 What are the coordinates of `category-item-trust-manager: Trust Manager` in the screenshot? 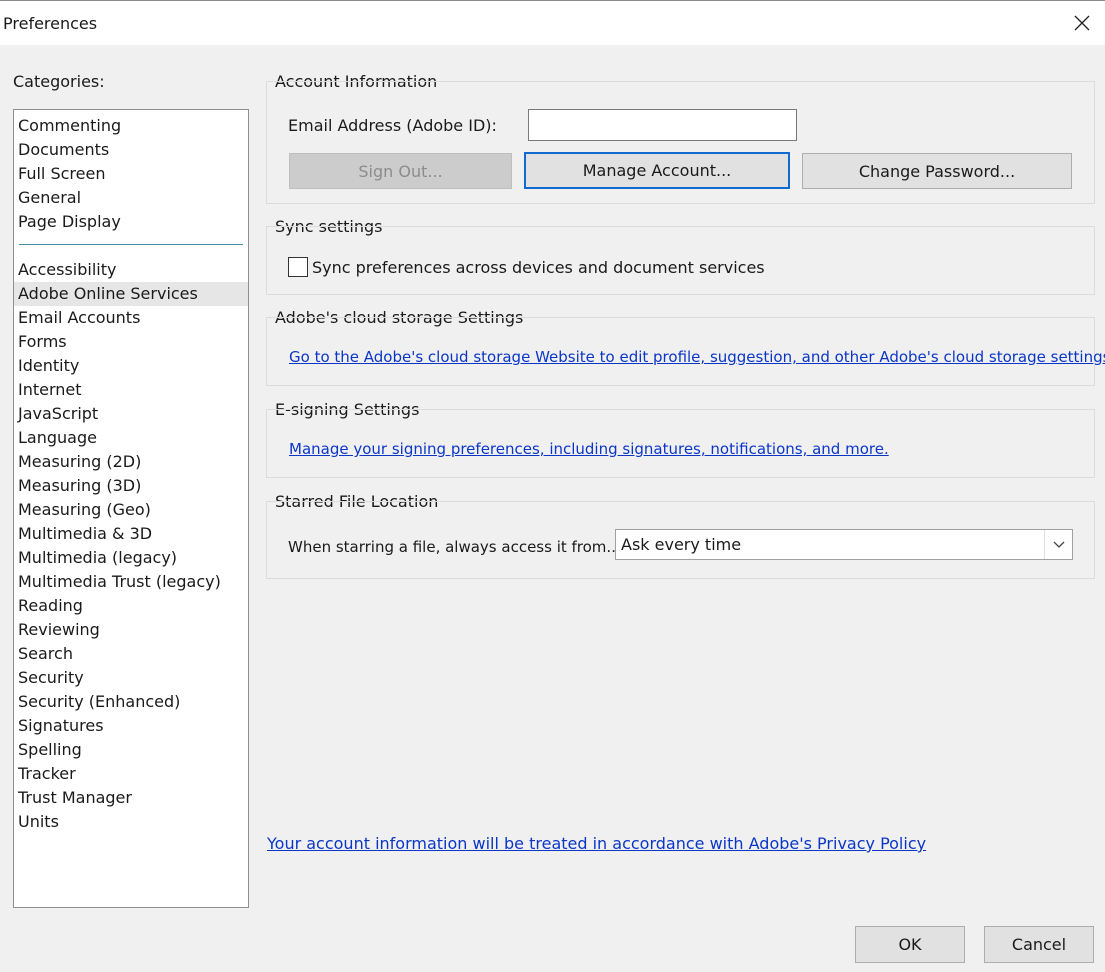 It's located at (131, 798).